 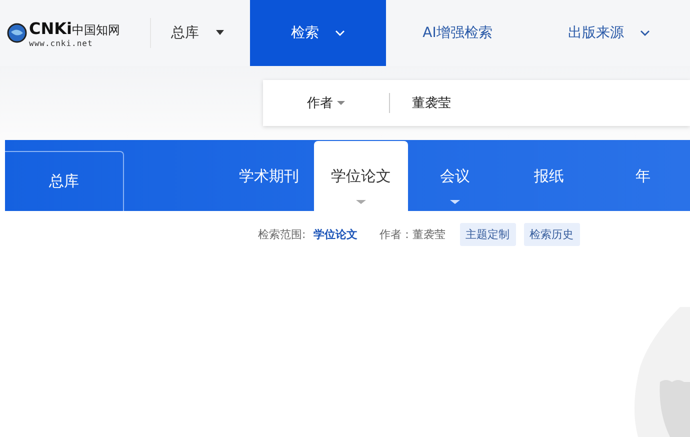 What do you see at coordinates (643, 176) in the screenshot?
I see `database-tab: 年` at bounding box center [643, 176].